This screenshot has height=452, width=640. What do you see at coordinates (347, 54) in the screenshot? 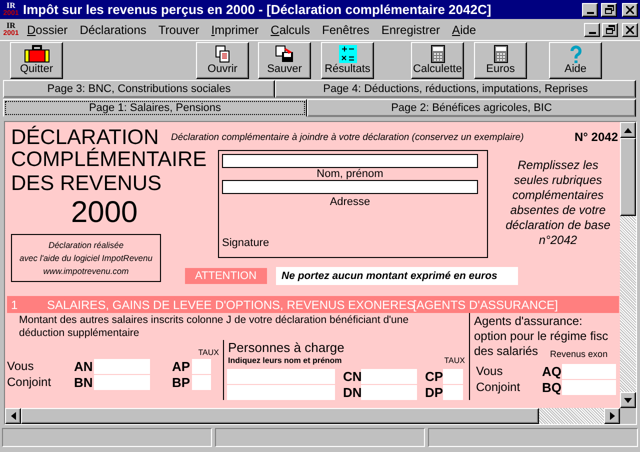
I see `math-symbols-icon` at bounding box center [347, 54].